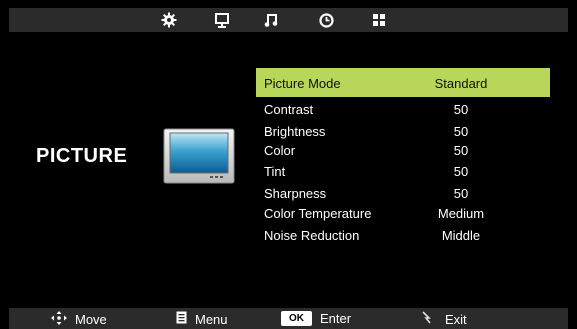 This screenshot has height=329, width=577. I want to click on exit-arrow-icon, so click(427, 319).